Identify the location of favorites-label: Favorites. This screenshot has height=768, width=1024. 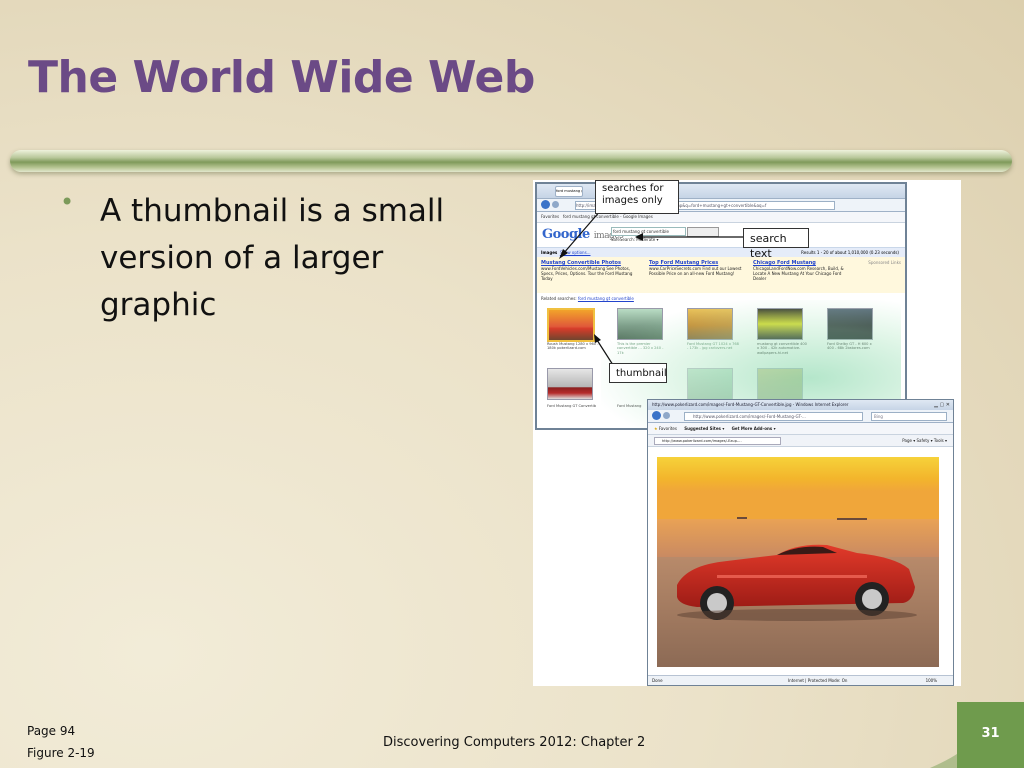
(668, 428).